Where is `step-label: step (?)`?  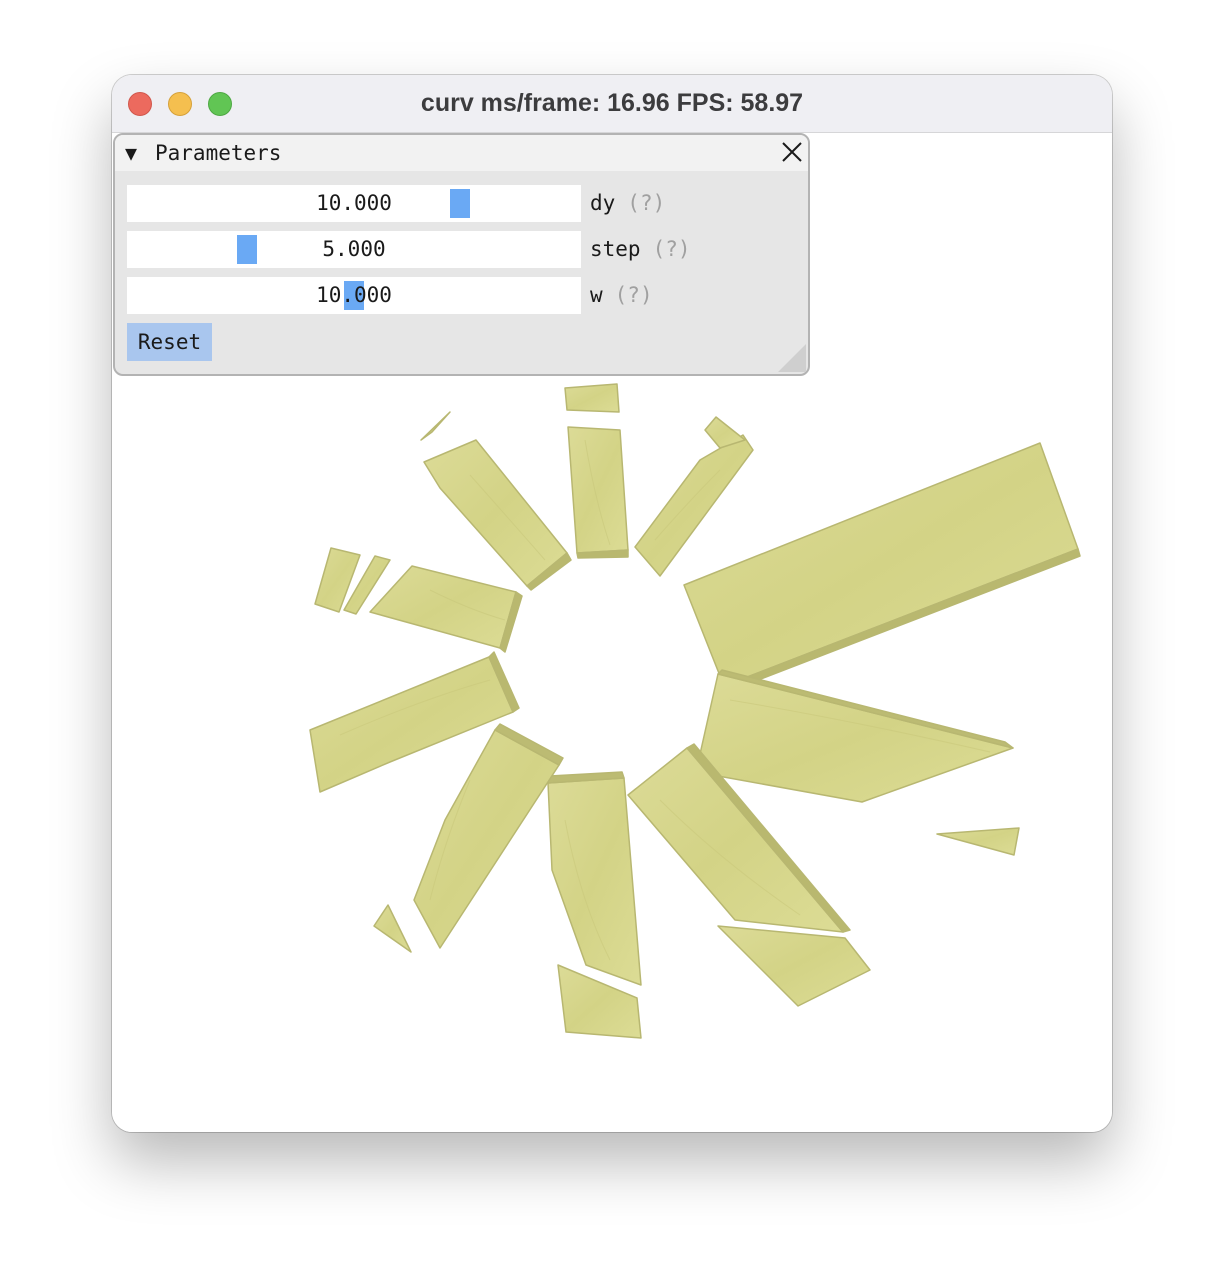 step-label: step (?) is located at coordinates (640, 249).